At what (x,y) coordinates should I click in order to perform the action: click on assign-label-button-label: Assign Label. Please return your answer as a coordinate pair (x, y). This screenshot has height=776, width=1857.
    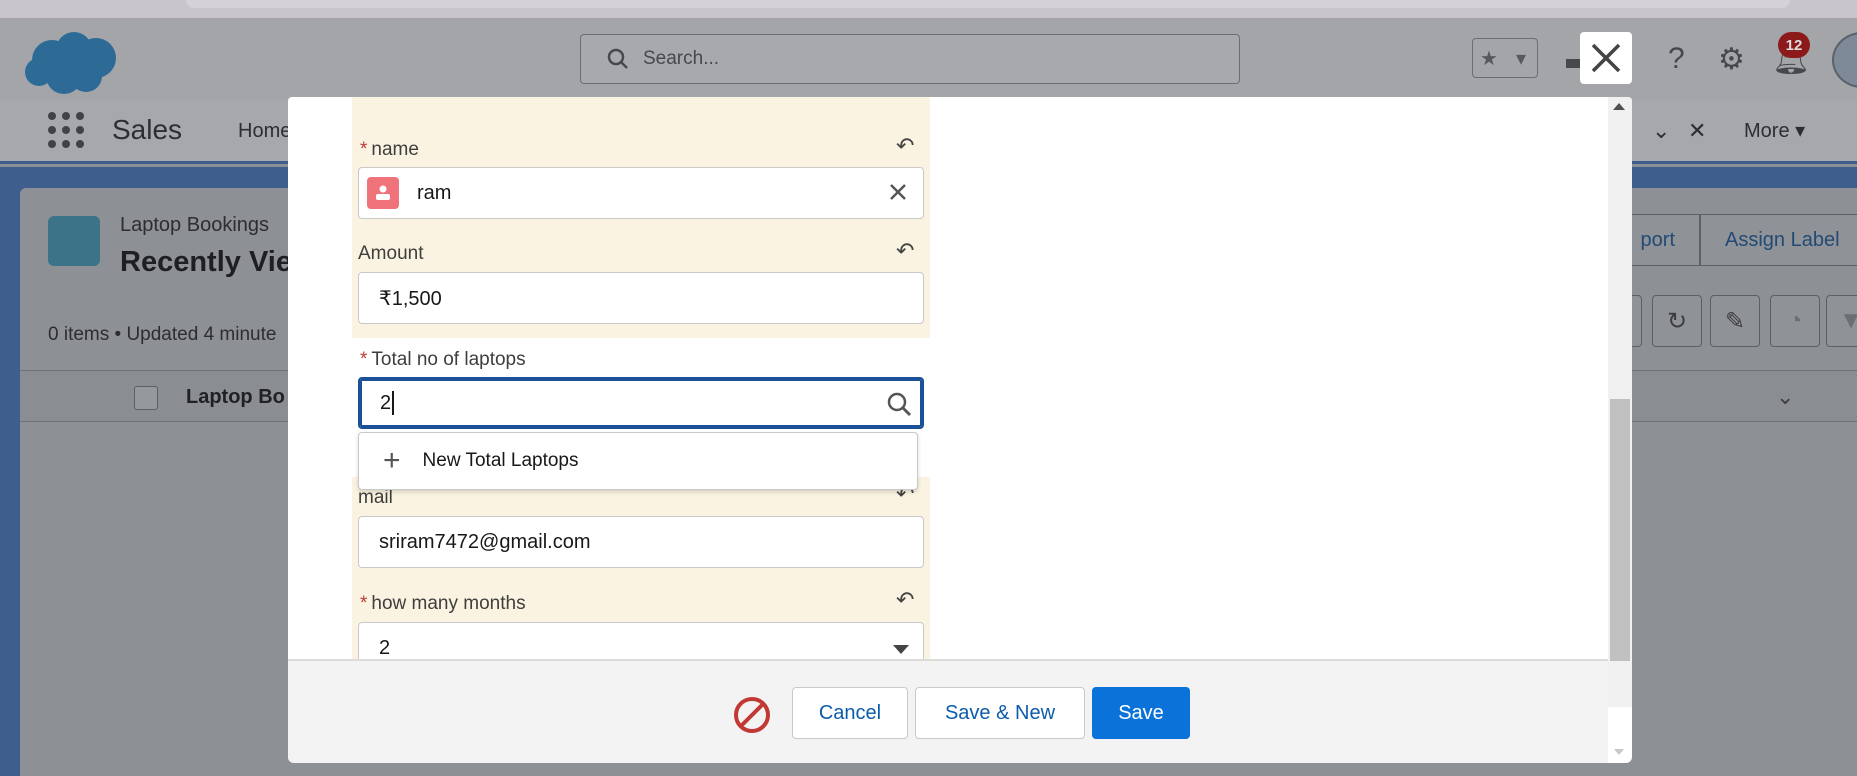
    Looking at the image, I should click on (1782, 239).